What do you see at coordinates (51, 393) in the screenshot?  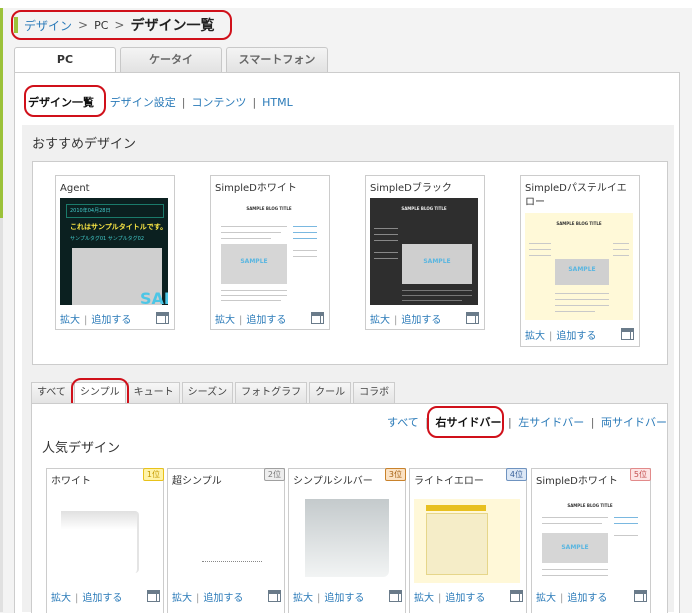 I see `category-tab-all: すべて` at bounding box center [51, 393].